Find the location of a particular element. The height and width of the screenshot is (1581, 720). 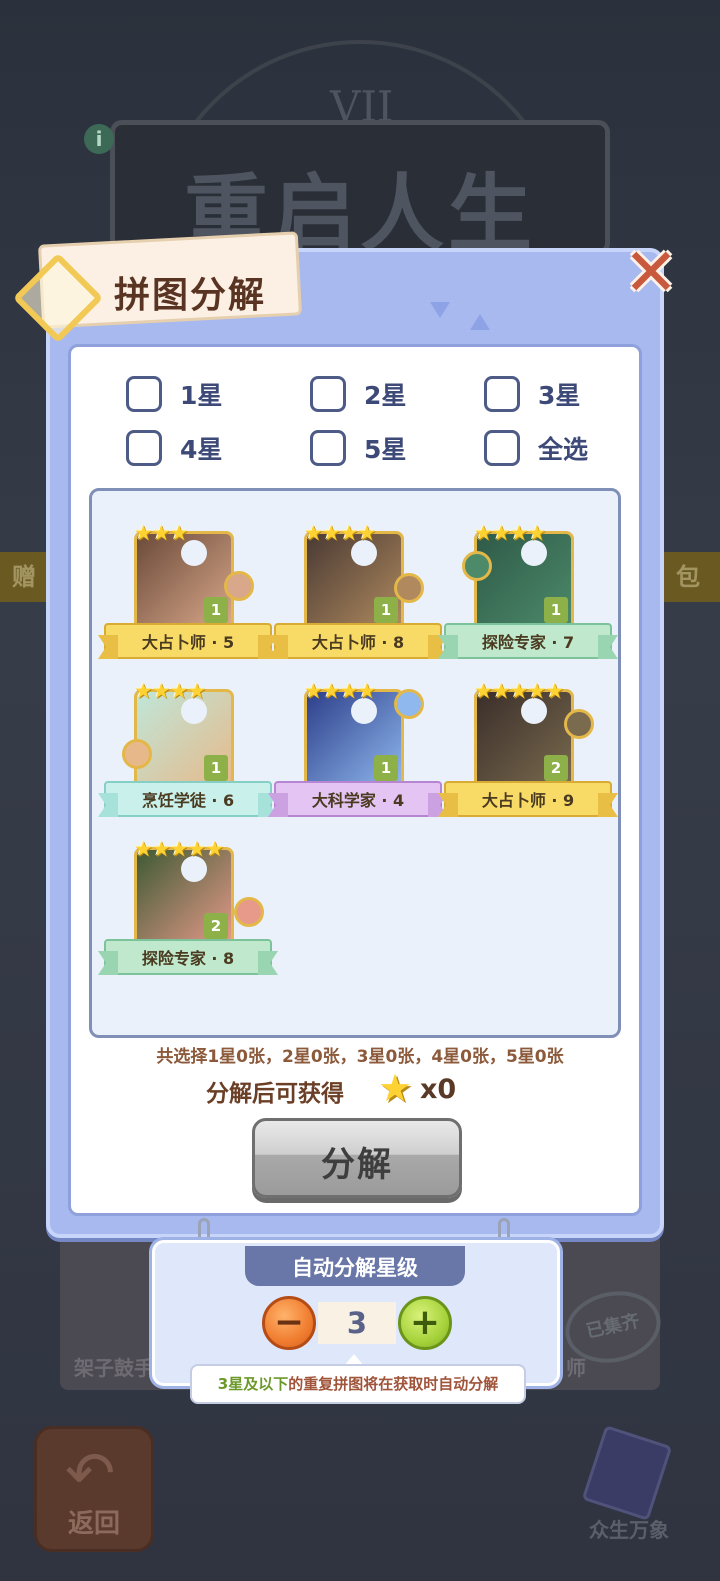

piece-name: 大占卜师 · 5 is located at coordinates (188, 642).